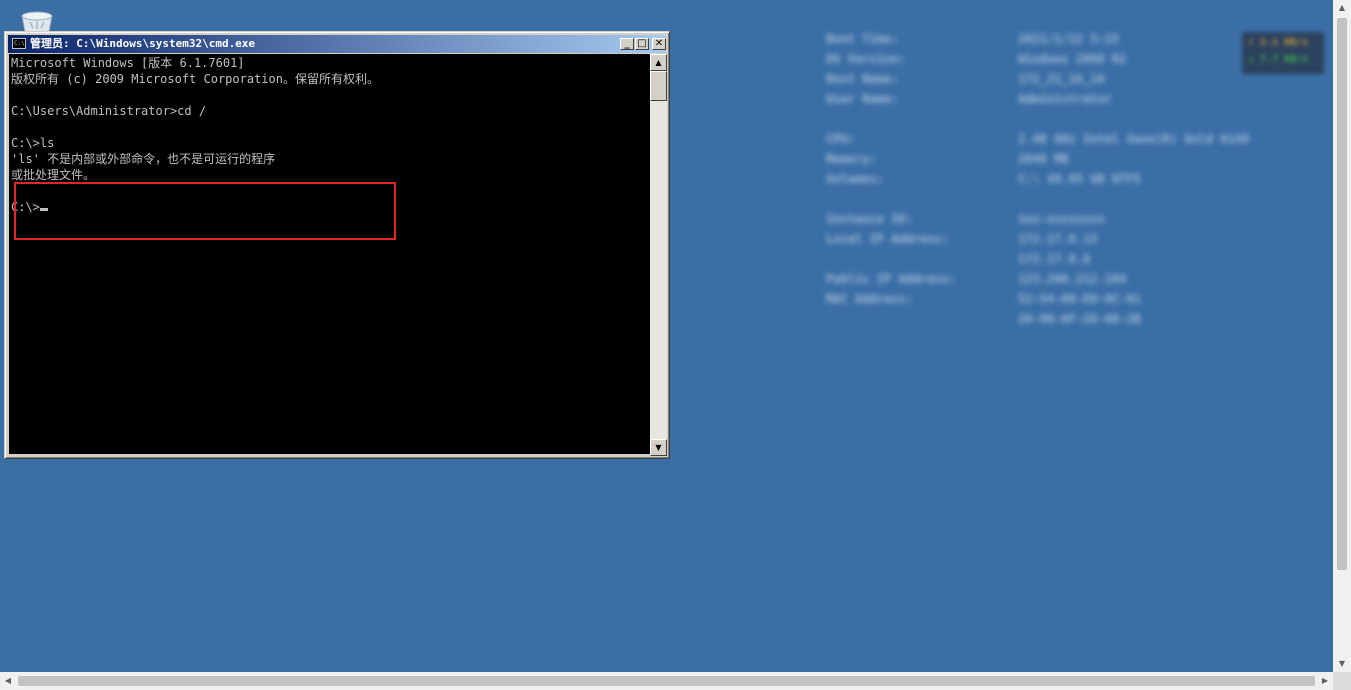 The width and height of the screenshot is (1351, 690). I want to click on horizontal-scroll-thumb, so click(666, 681).